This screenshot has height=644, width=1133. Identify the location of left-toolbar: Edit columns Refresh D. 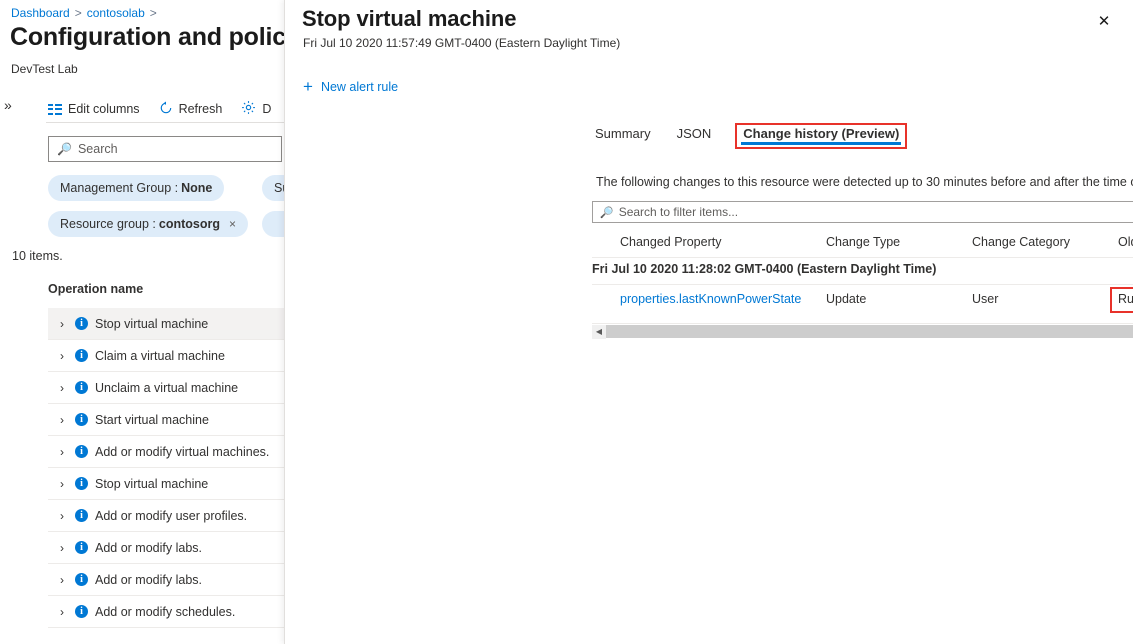
(165, 109).